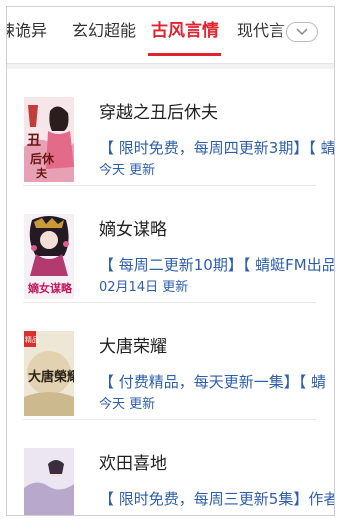 The image size is (343, 522). What do you see at coordinates (50, 288) in the screenshot?
I see `svg-text: 嫡女谋略` at bounding box center [50, 288].